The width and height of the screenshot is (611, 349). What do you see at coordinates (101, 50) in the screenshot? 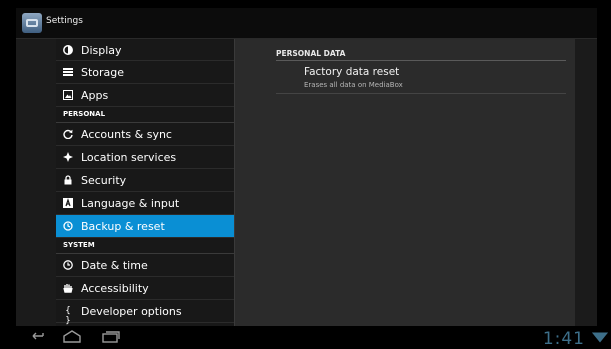
I see `sidebar-item-label: Display` at bounding box center [101, 50].